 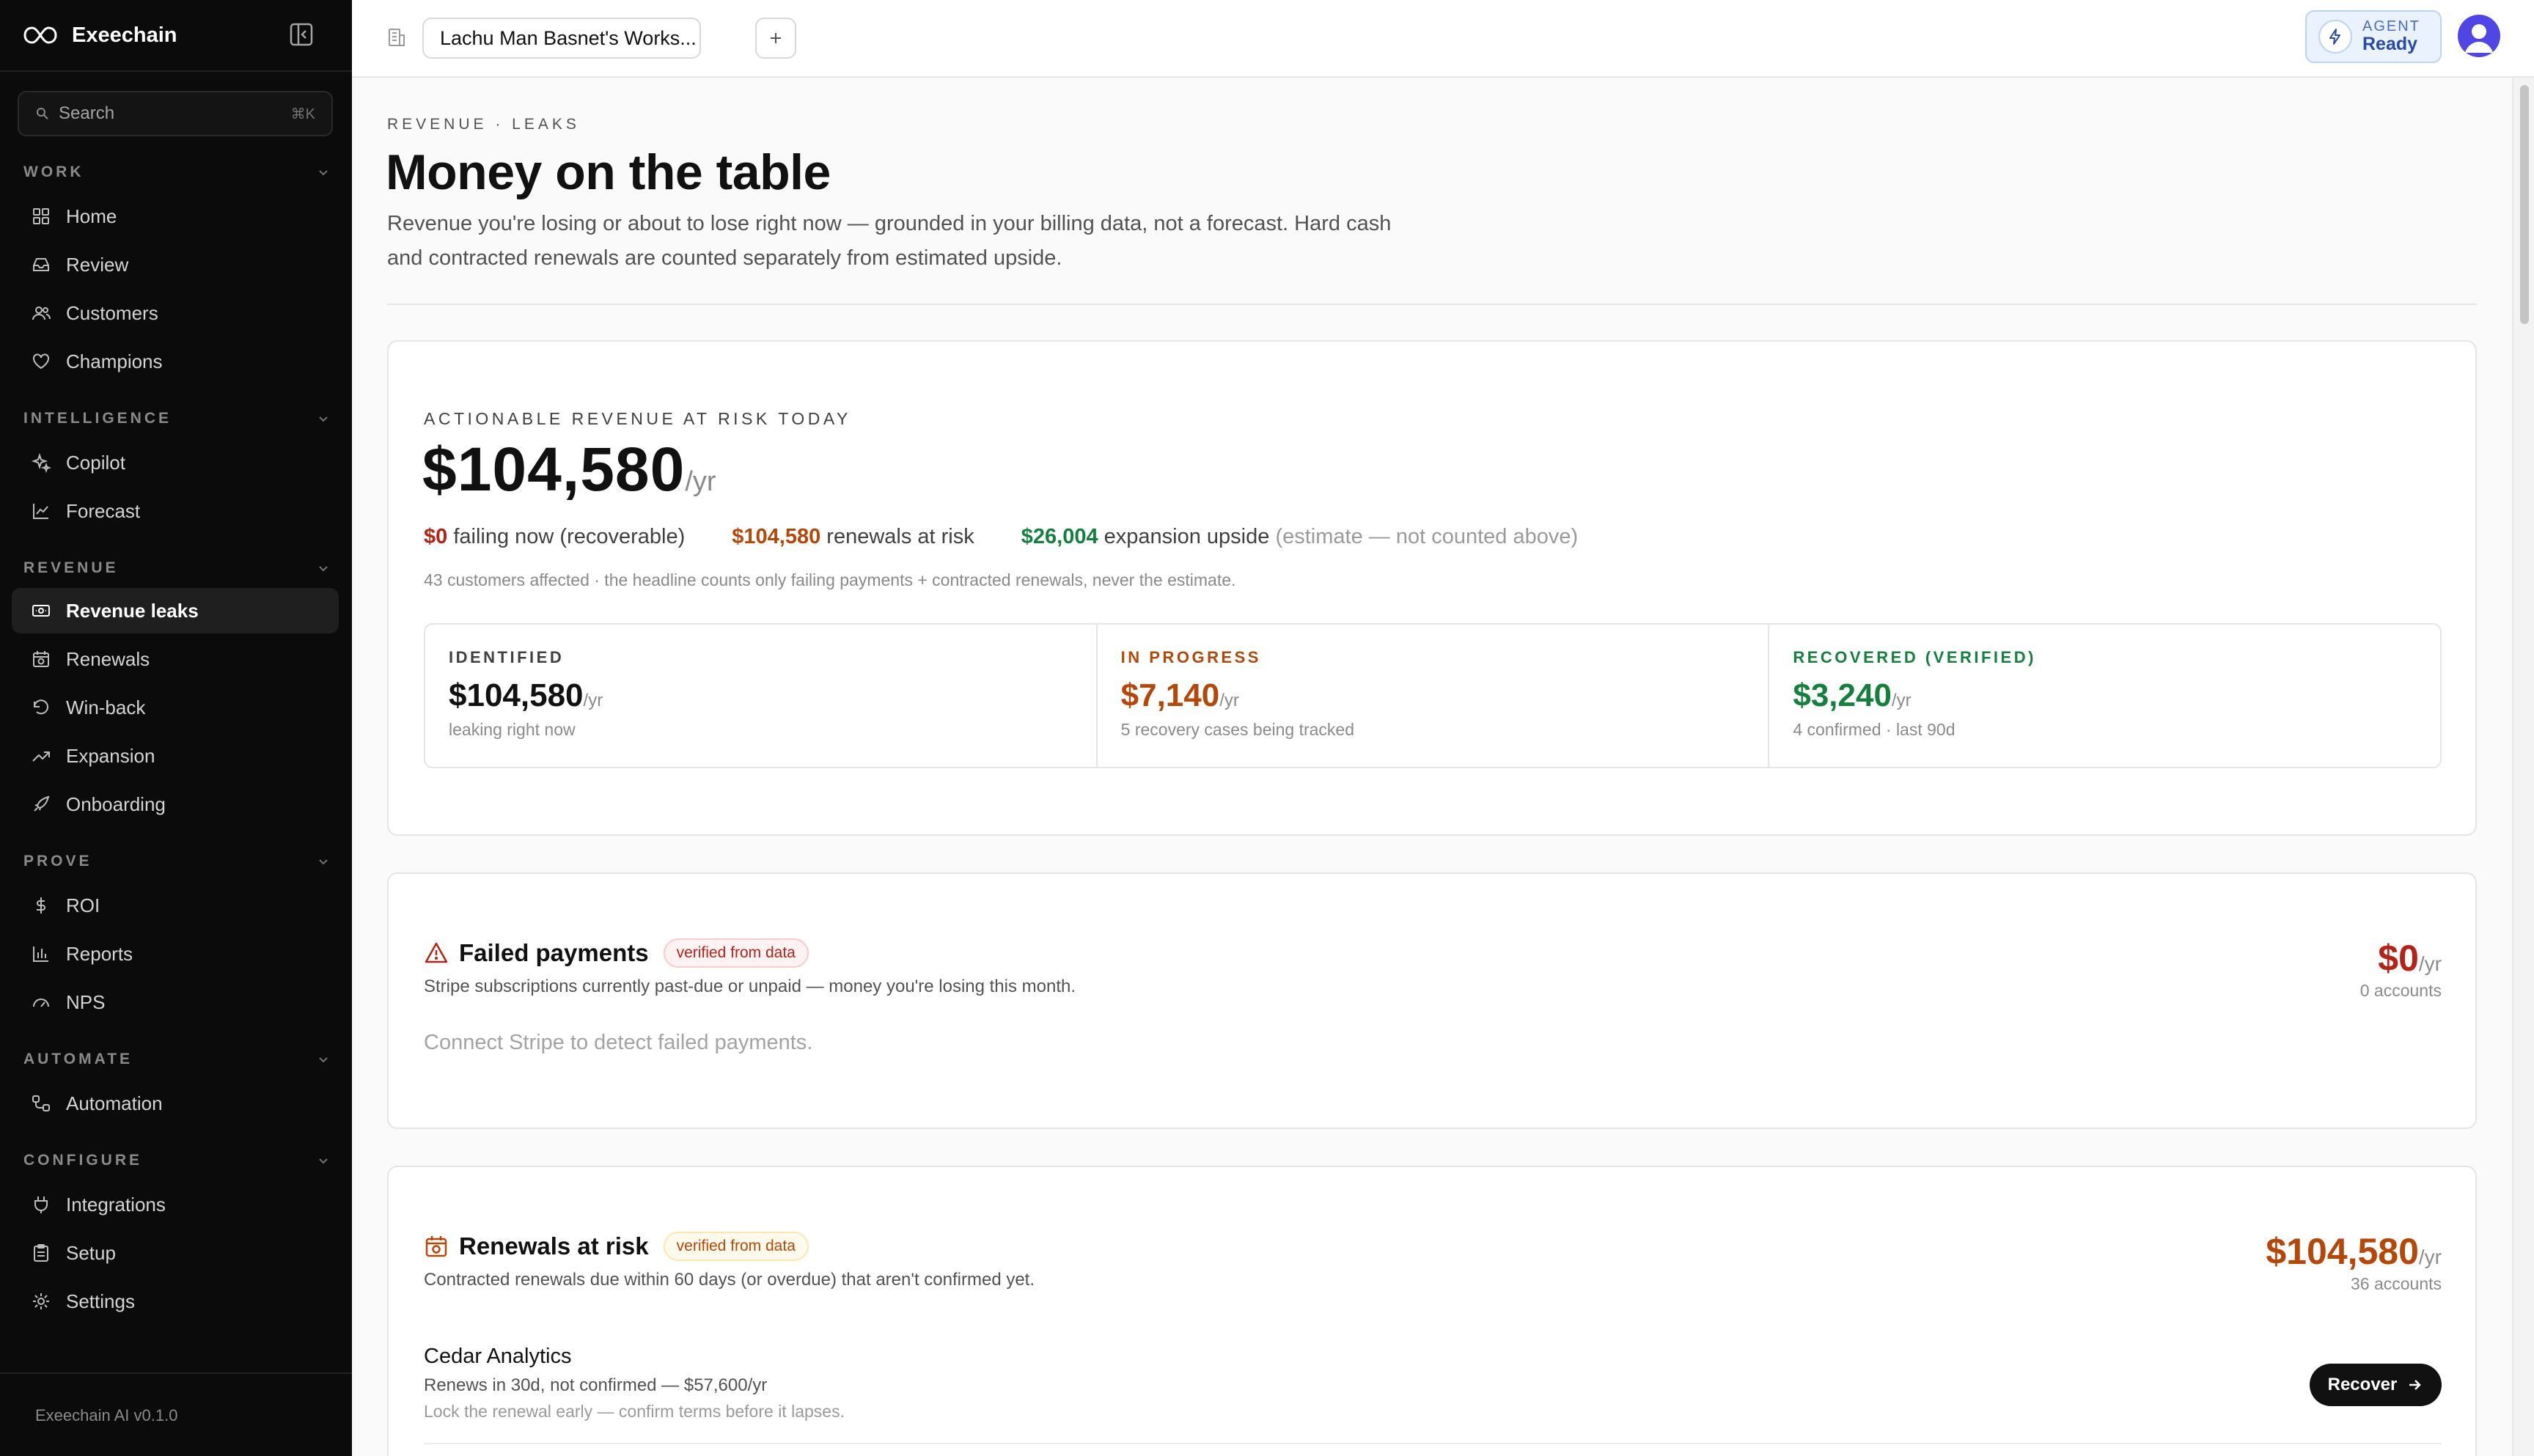 I want to click on customer-name: Cedar Analytics, so click(x=498, y=1357).